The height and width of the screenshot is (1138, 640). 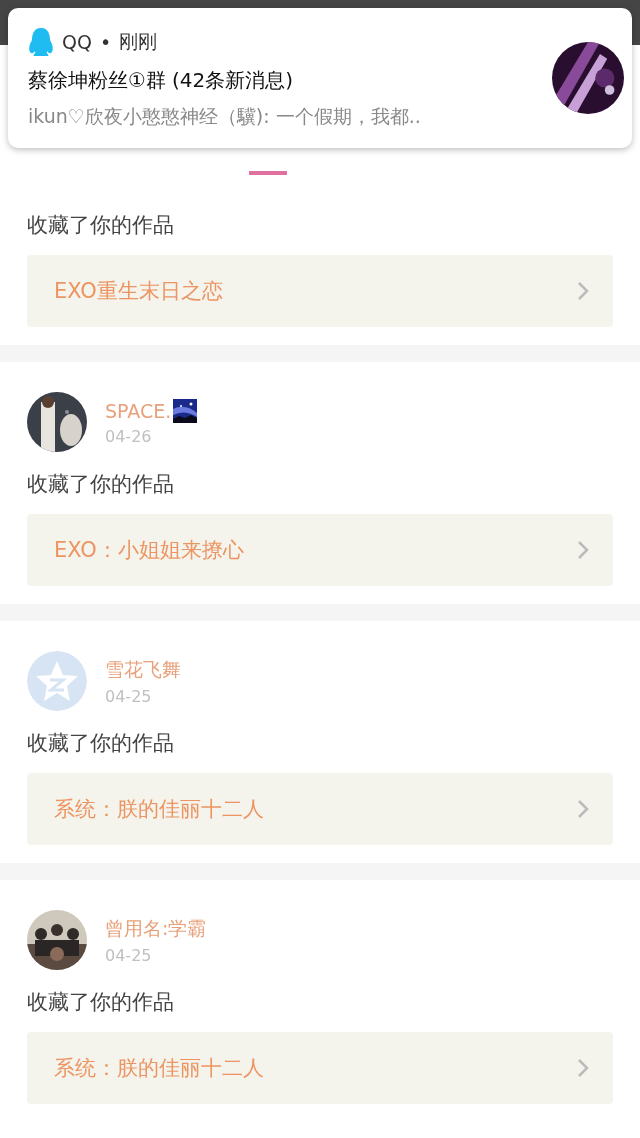 What do you see at coordinates (97, 80) in the screenshot?
I see `notification-title: 蔡徐坤粉丝①群` at bounding box center [97, 80].